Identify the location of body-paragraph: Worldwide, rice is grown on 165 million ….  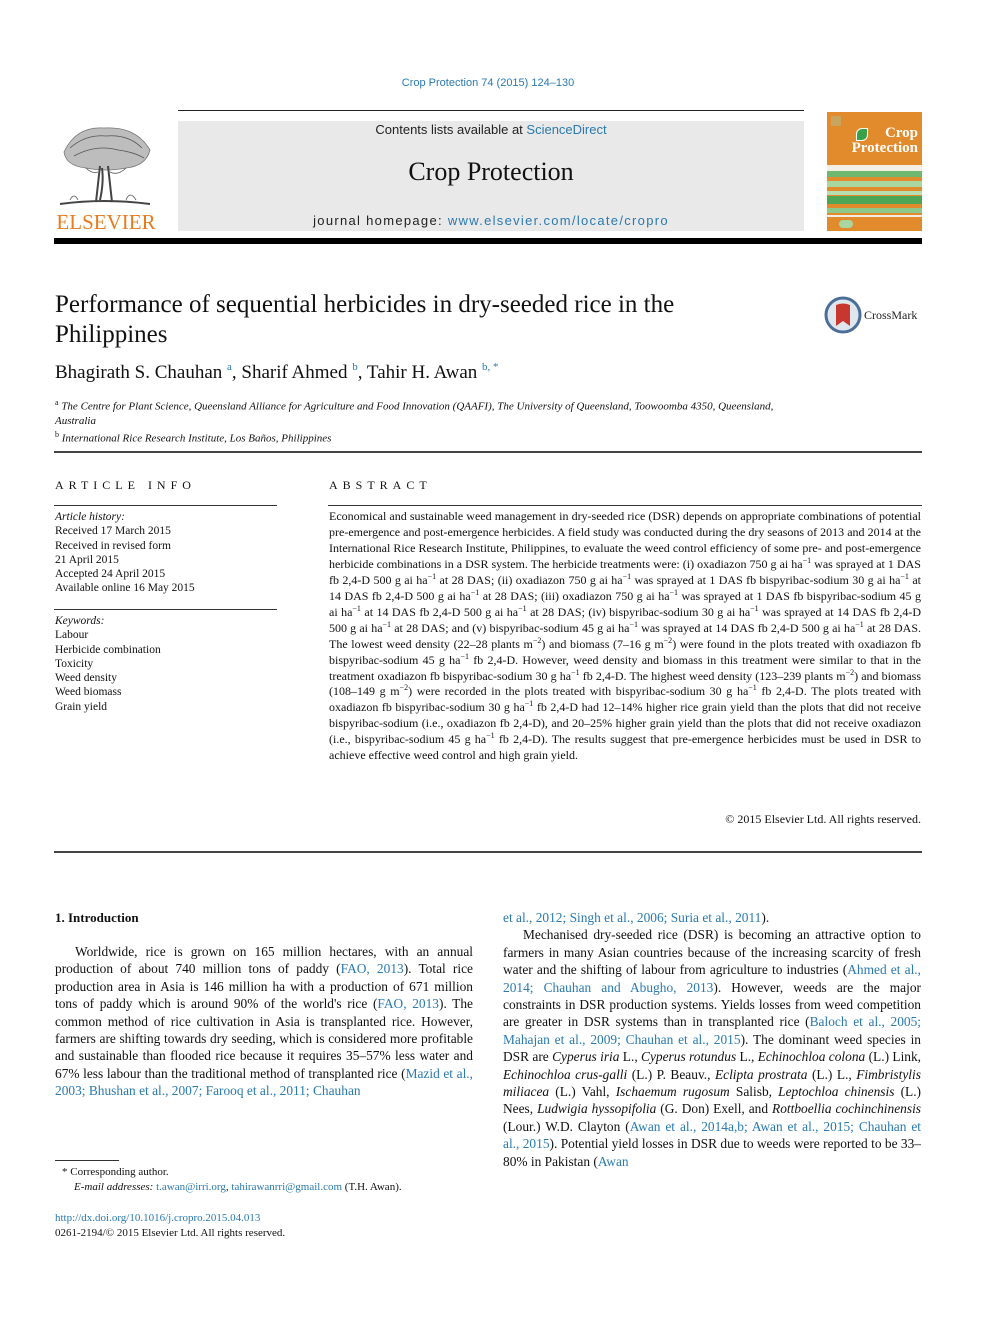
(264, 1021).